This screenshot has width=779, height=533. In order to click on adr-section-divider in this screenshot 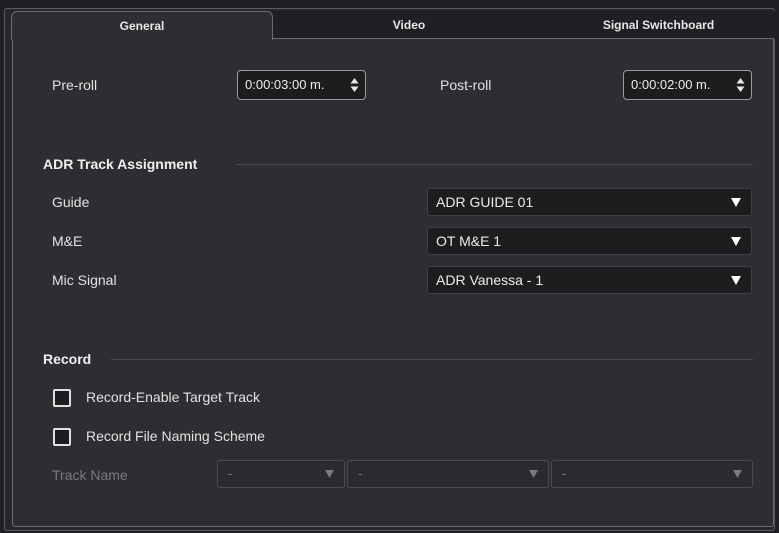, I will do `click(494, 164)`.